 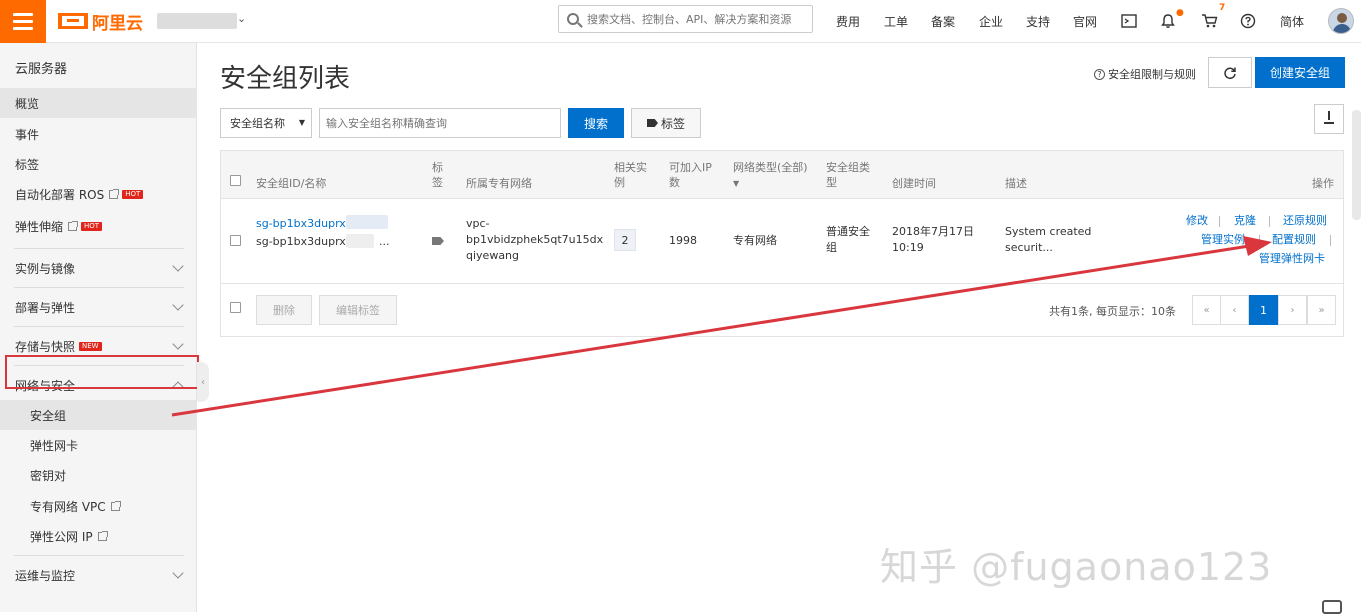 What do you see at coordinates (98, 268) in the screenshot?
I see `sidebar-group-instances-images: 实例与镜像` at bounding box center [98, 268].